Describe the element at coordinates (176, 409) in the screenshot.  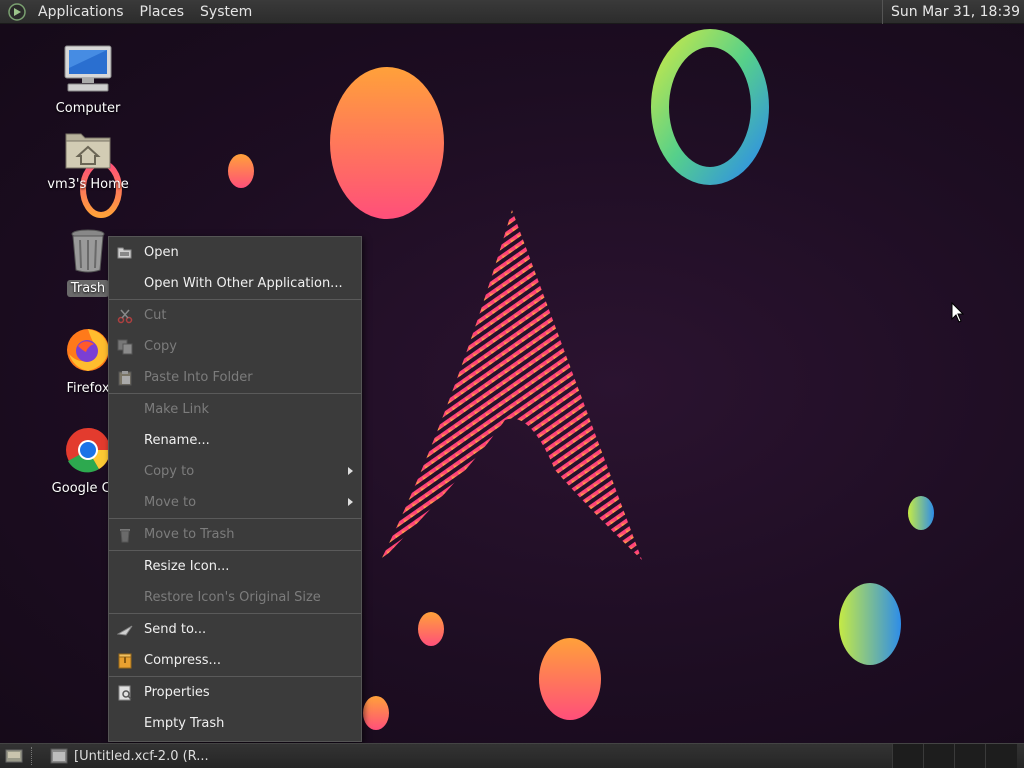
I see `menu-item-label: Make Link` at that location.